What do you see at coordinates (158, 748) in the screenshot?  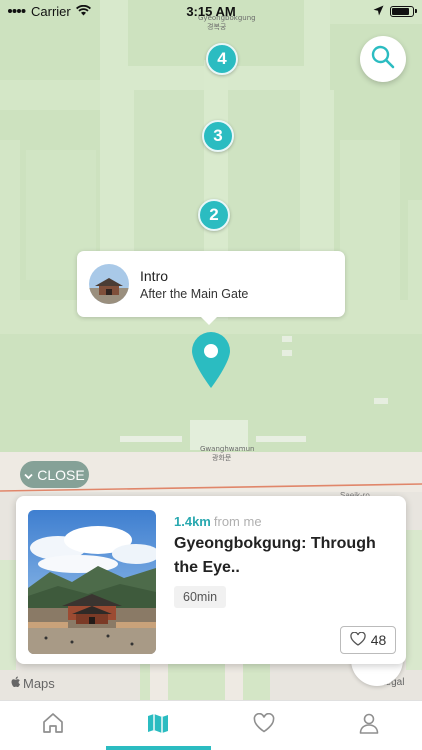 I see `tab-active-indicator` at bounding box center [158, 748].